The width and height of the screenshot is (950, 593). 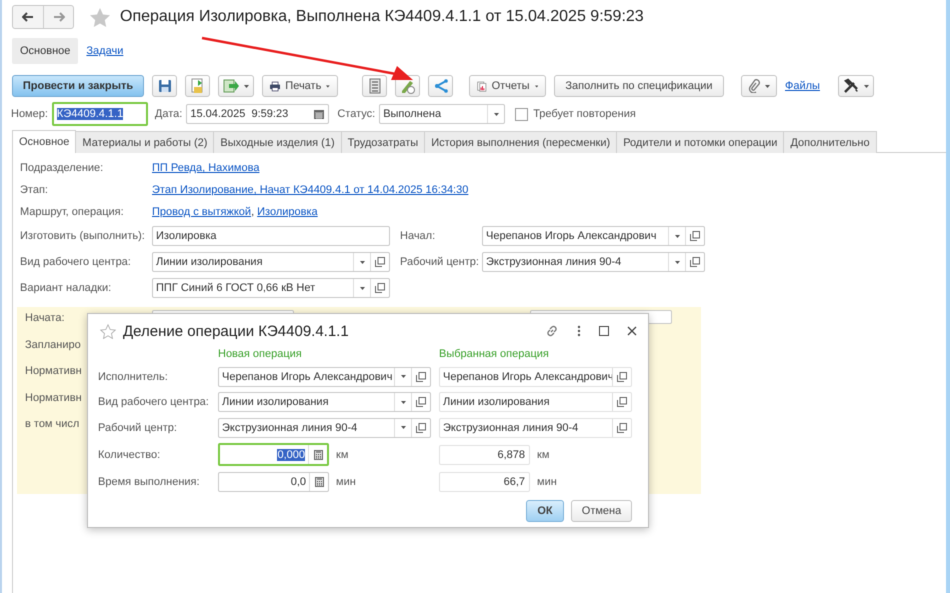 What do you see at coordinates (164, 86) in the screenshot?
I see `save-button` at bounding box center [164, 86].